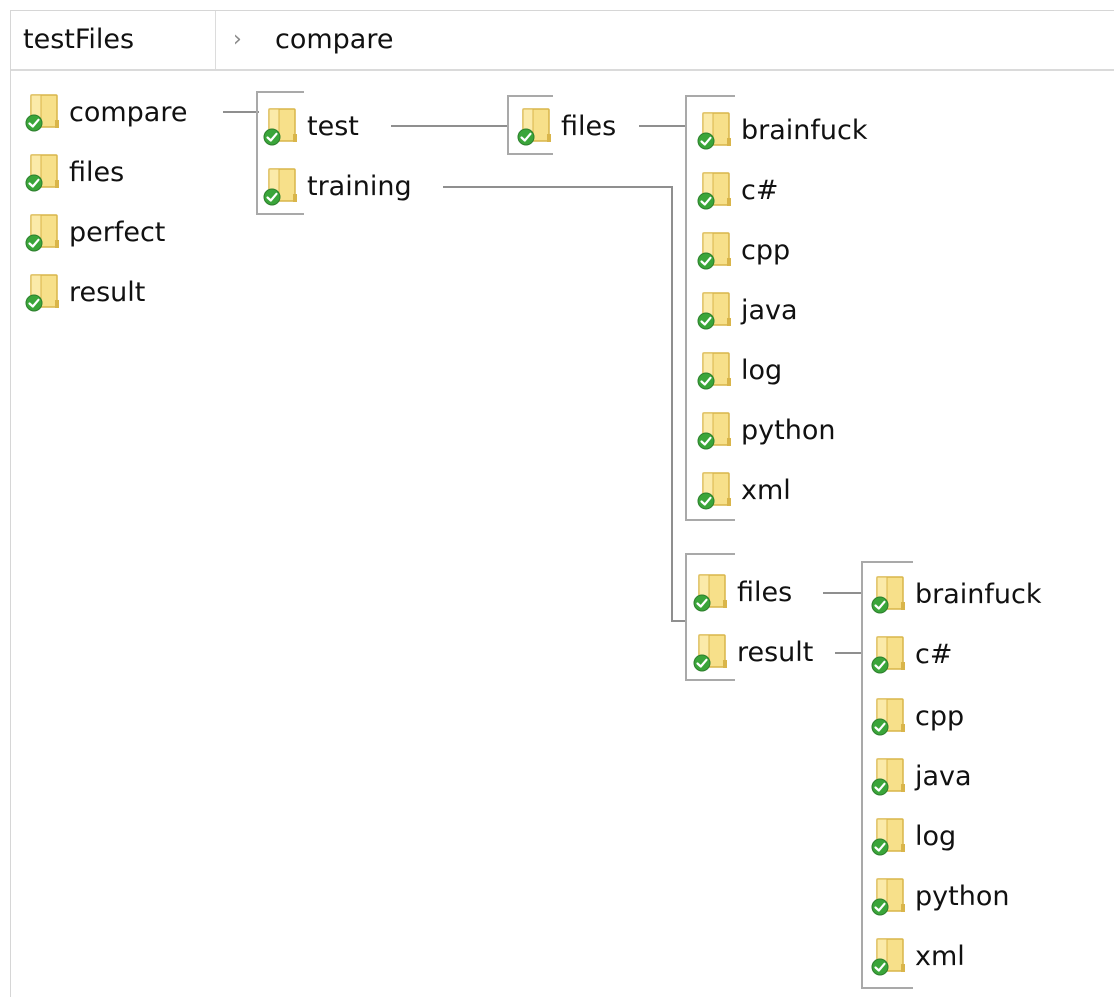  I want to click on node-label: result, so click(107, 292).